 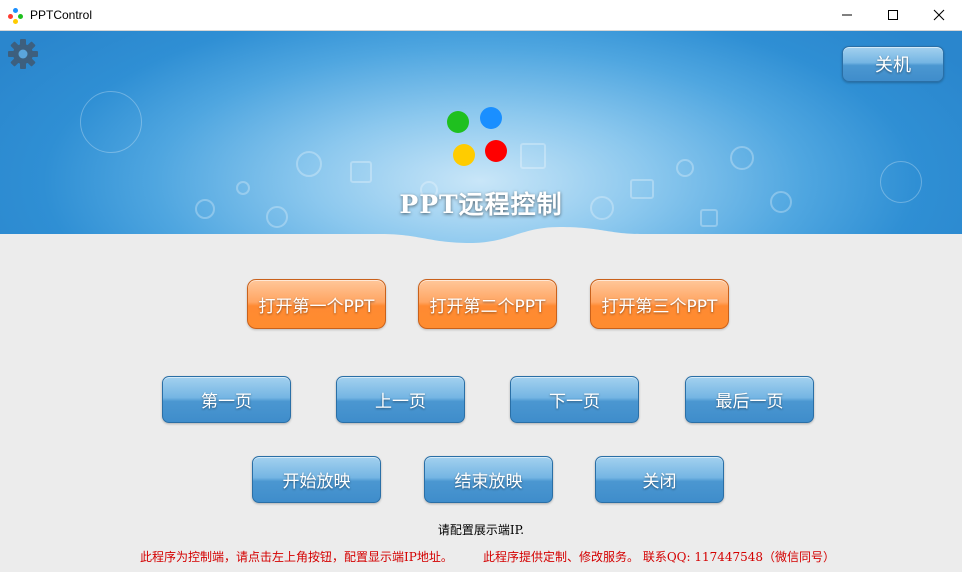 I want to click on open-first-ppt-button: 打开第一个PPT, so click(x=316, y=304).